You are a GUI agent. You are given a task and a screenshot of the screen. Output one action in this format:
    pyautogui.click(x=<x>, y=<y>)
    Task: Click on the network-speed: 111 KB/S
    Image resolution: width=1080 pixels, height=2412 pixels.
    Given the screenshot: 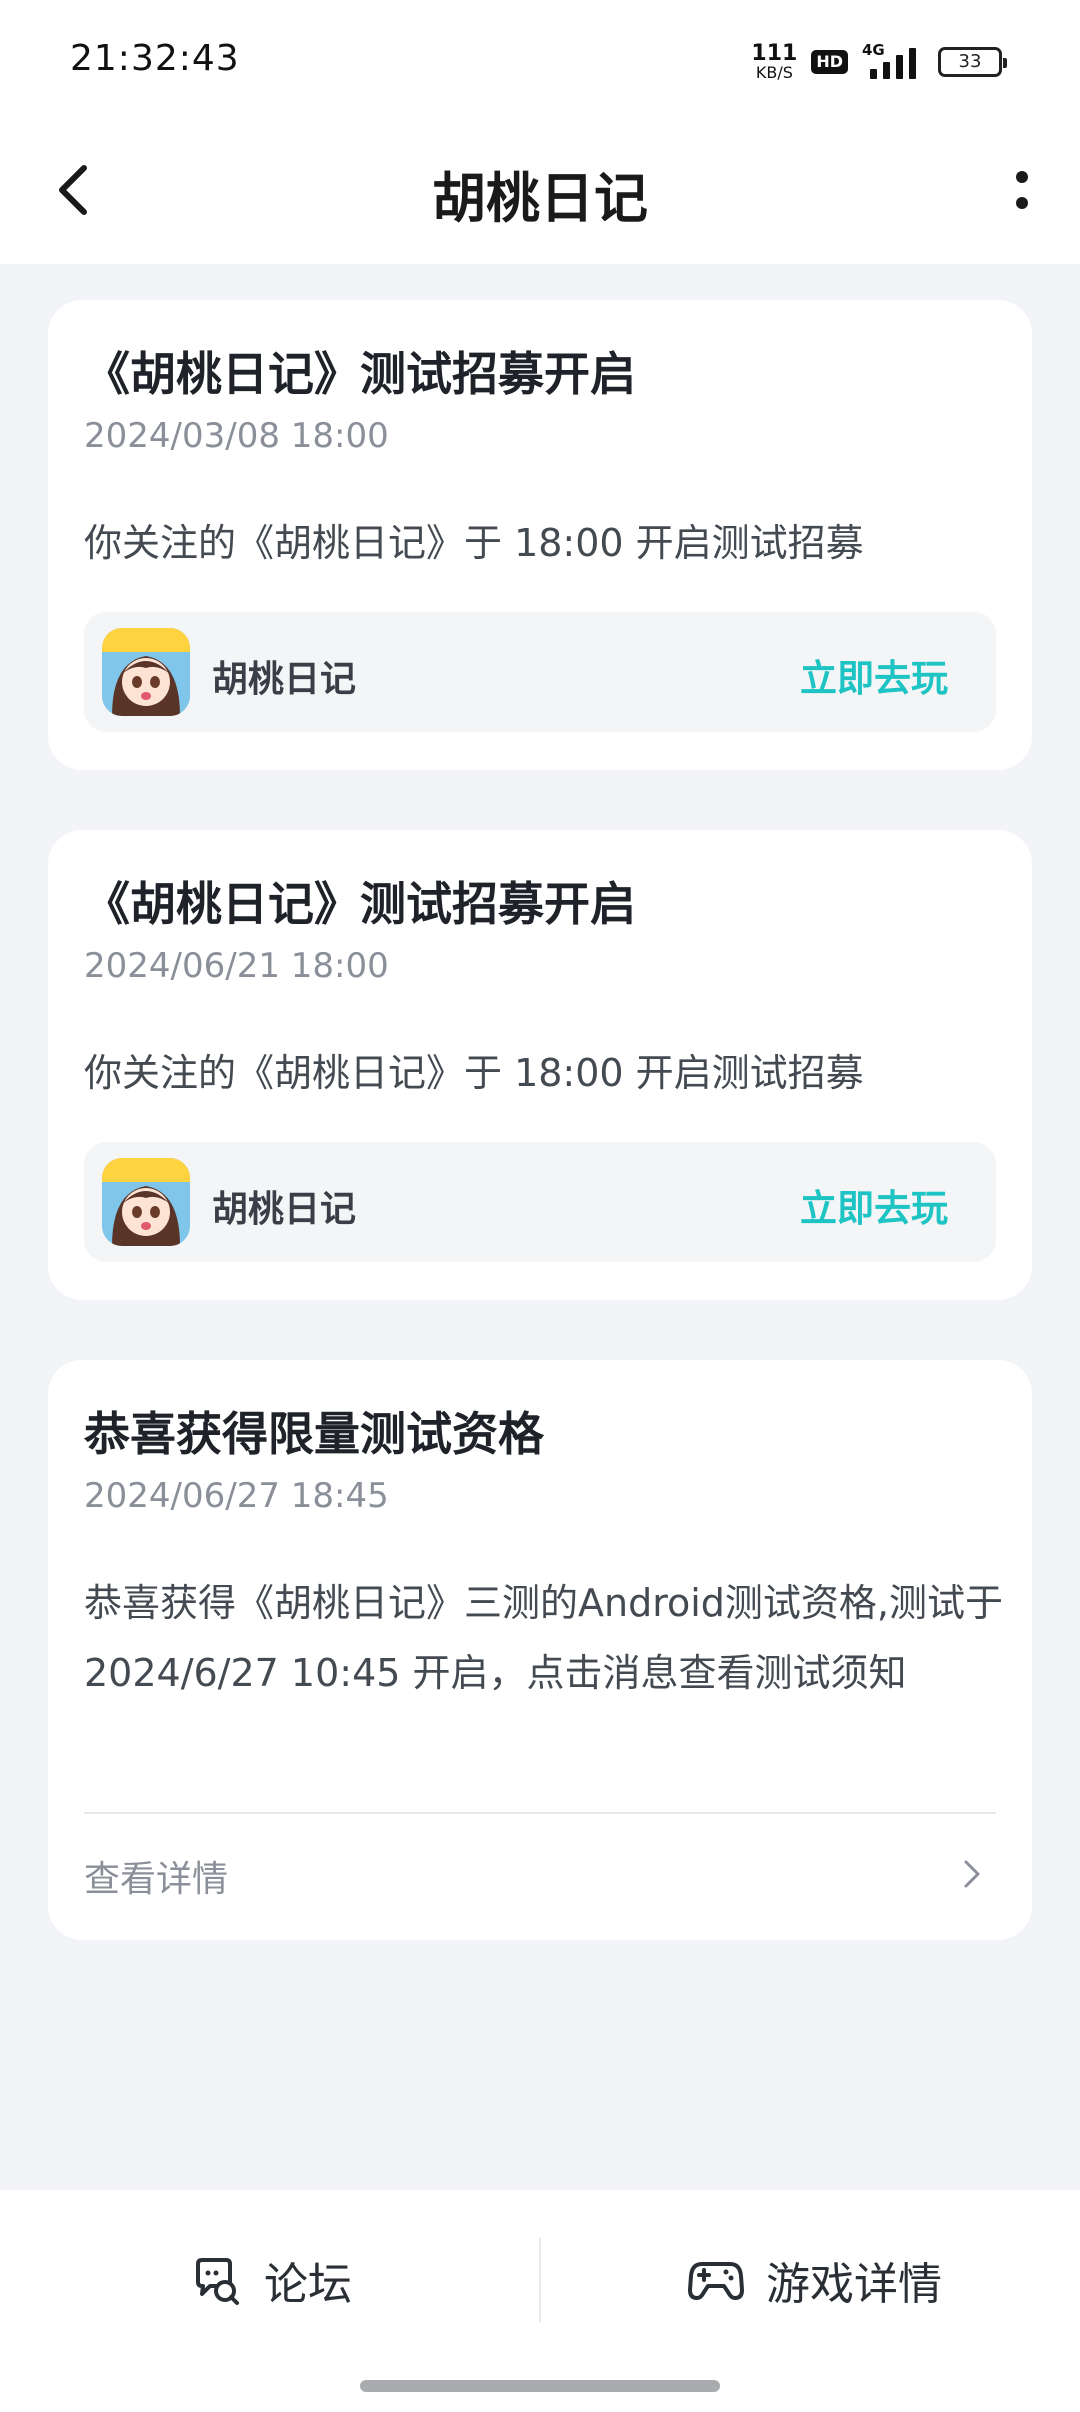 What is the action you would take?
    pyautogui.click(x=774, y=62)
    